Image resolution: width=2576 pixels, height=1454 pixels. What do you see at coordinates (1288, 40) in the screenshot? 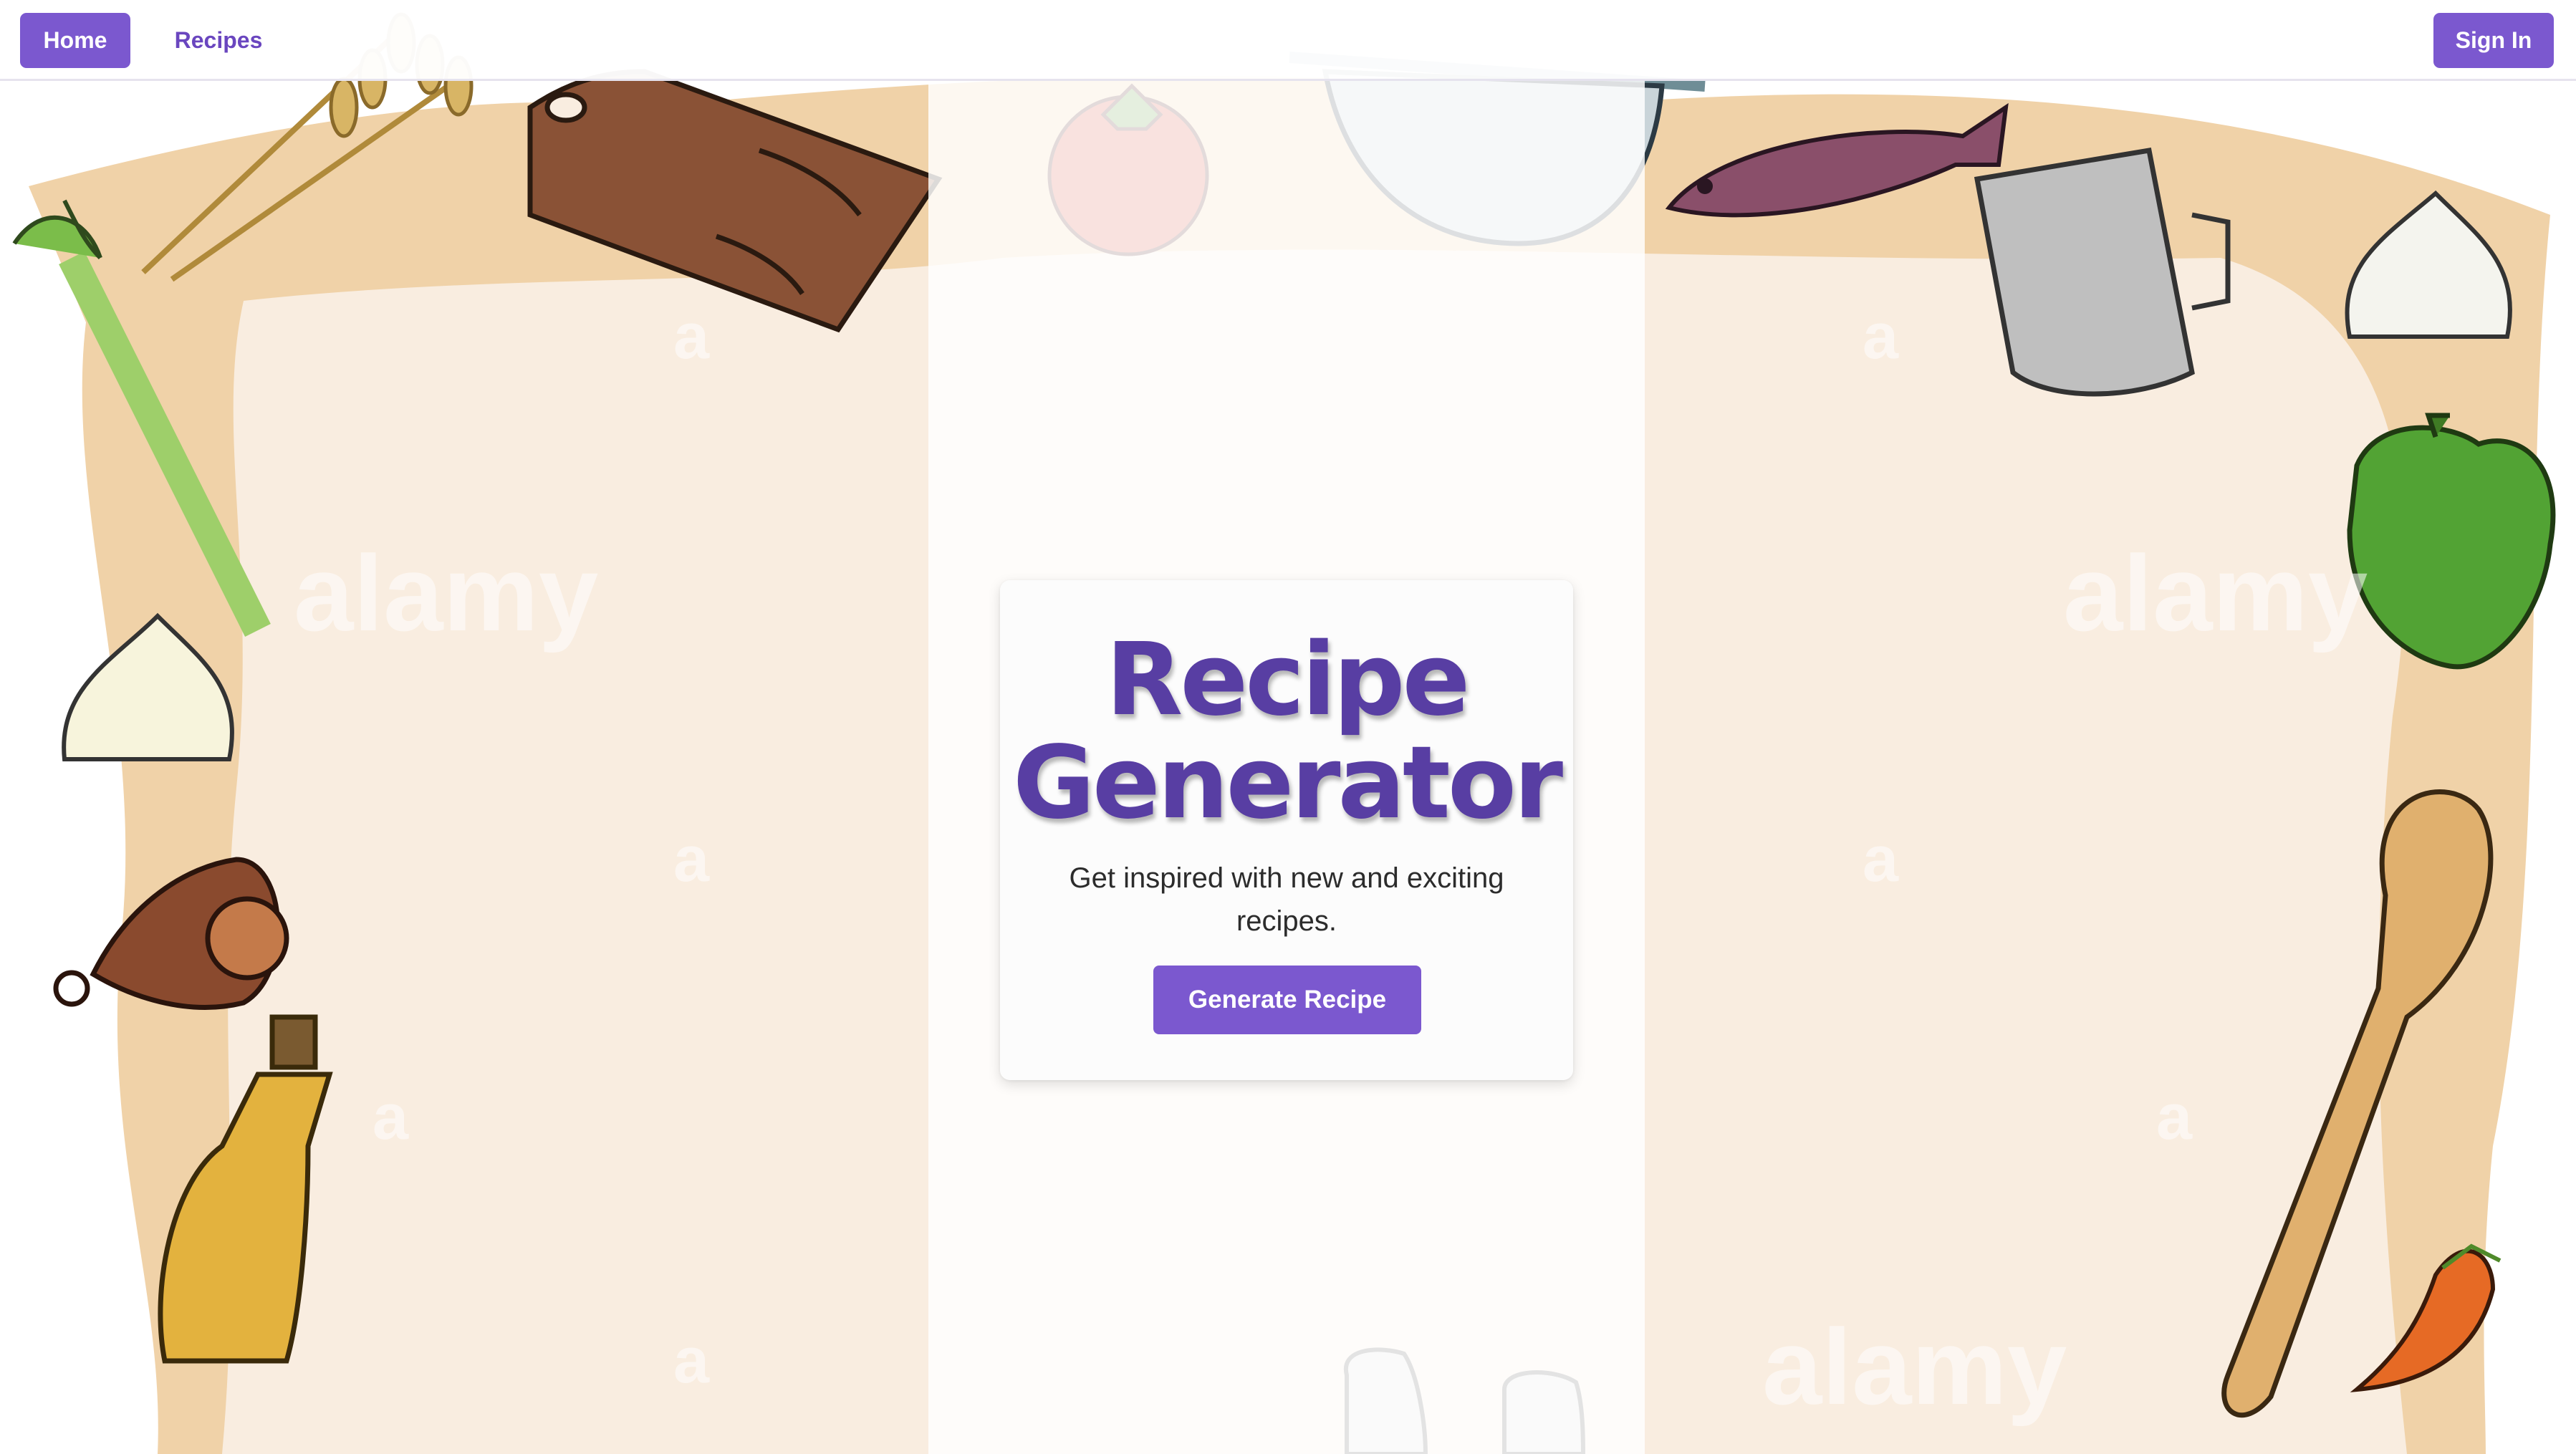
I see `top-navbar: Home Recipes Sign In` at bounding box center [1288, 40].